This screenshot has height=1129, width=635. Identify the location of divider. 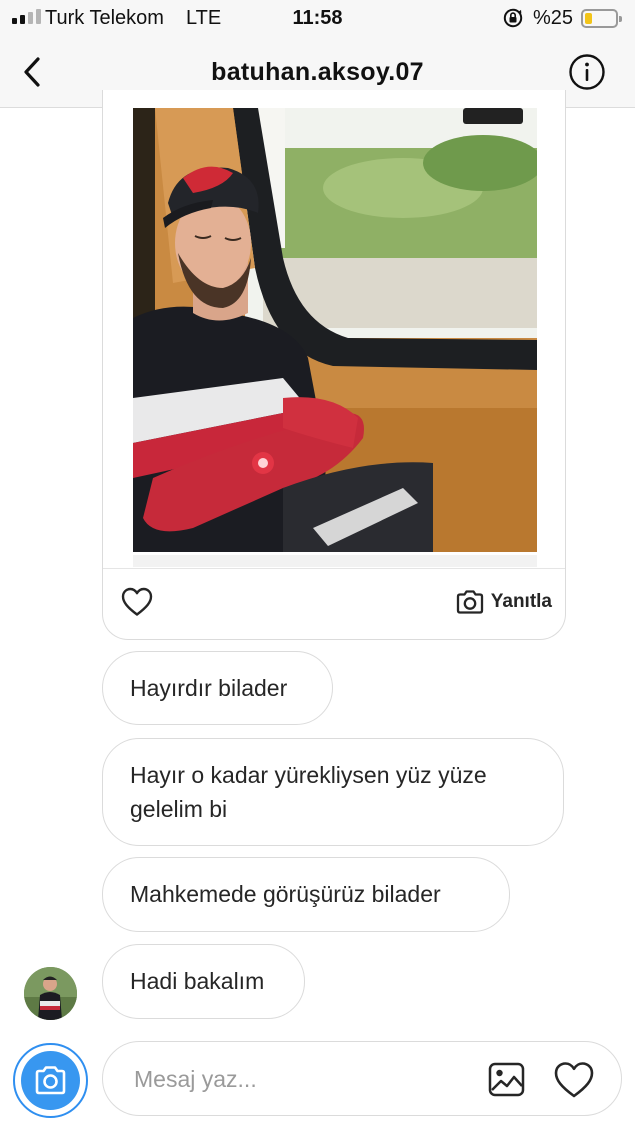
(334, 568).